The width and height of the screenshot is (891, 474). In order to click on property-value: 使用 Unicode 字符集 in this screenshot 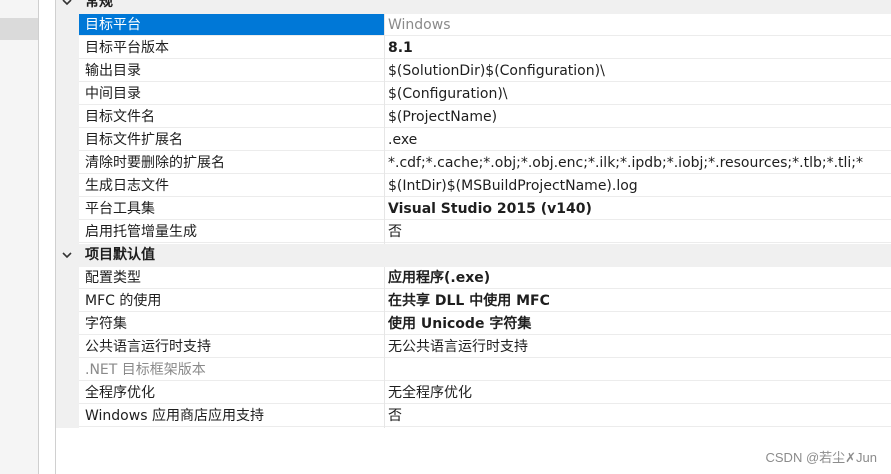, I will do `click(638, 324)`.